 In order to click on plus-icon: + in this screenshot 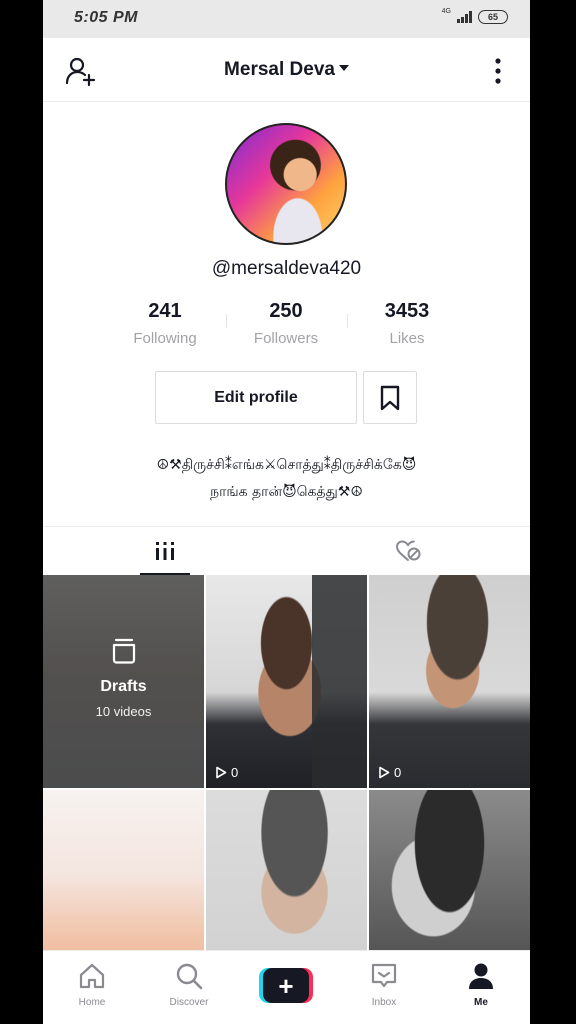, I will do `click(286, 985)`.